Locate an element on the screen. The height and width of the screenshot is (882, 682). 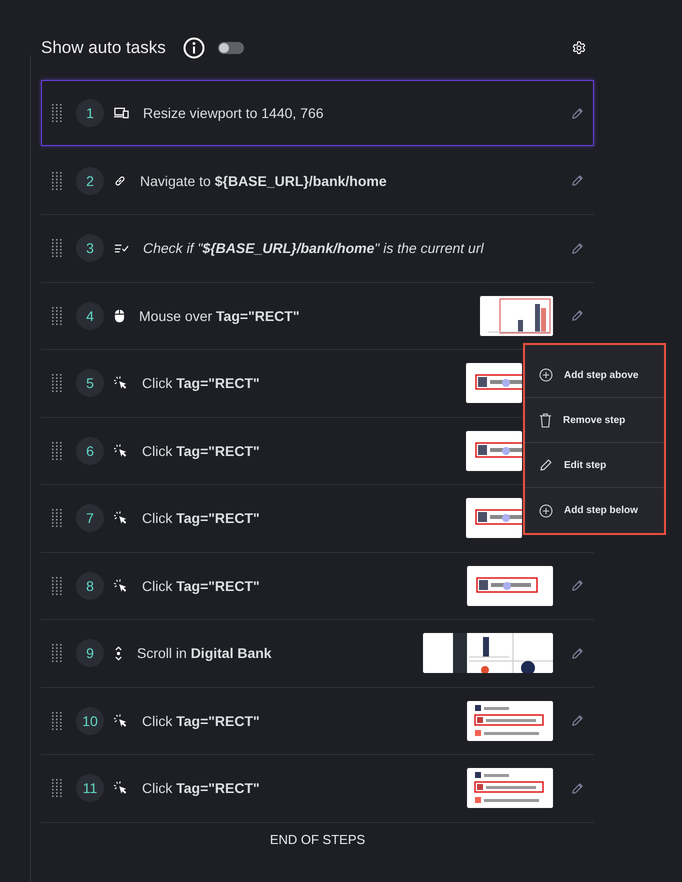
step-row: 4 Mouse over Tag="RECT" is located at coordinates (317, 315).